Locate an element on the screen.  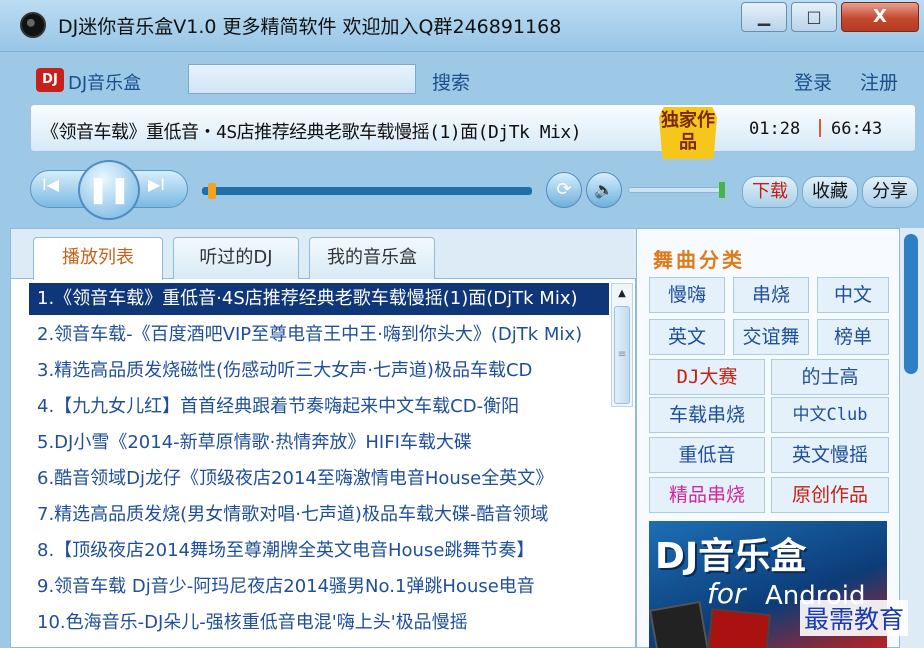
download-button: 下载 is located at coordinates (770, 192).